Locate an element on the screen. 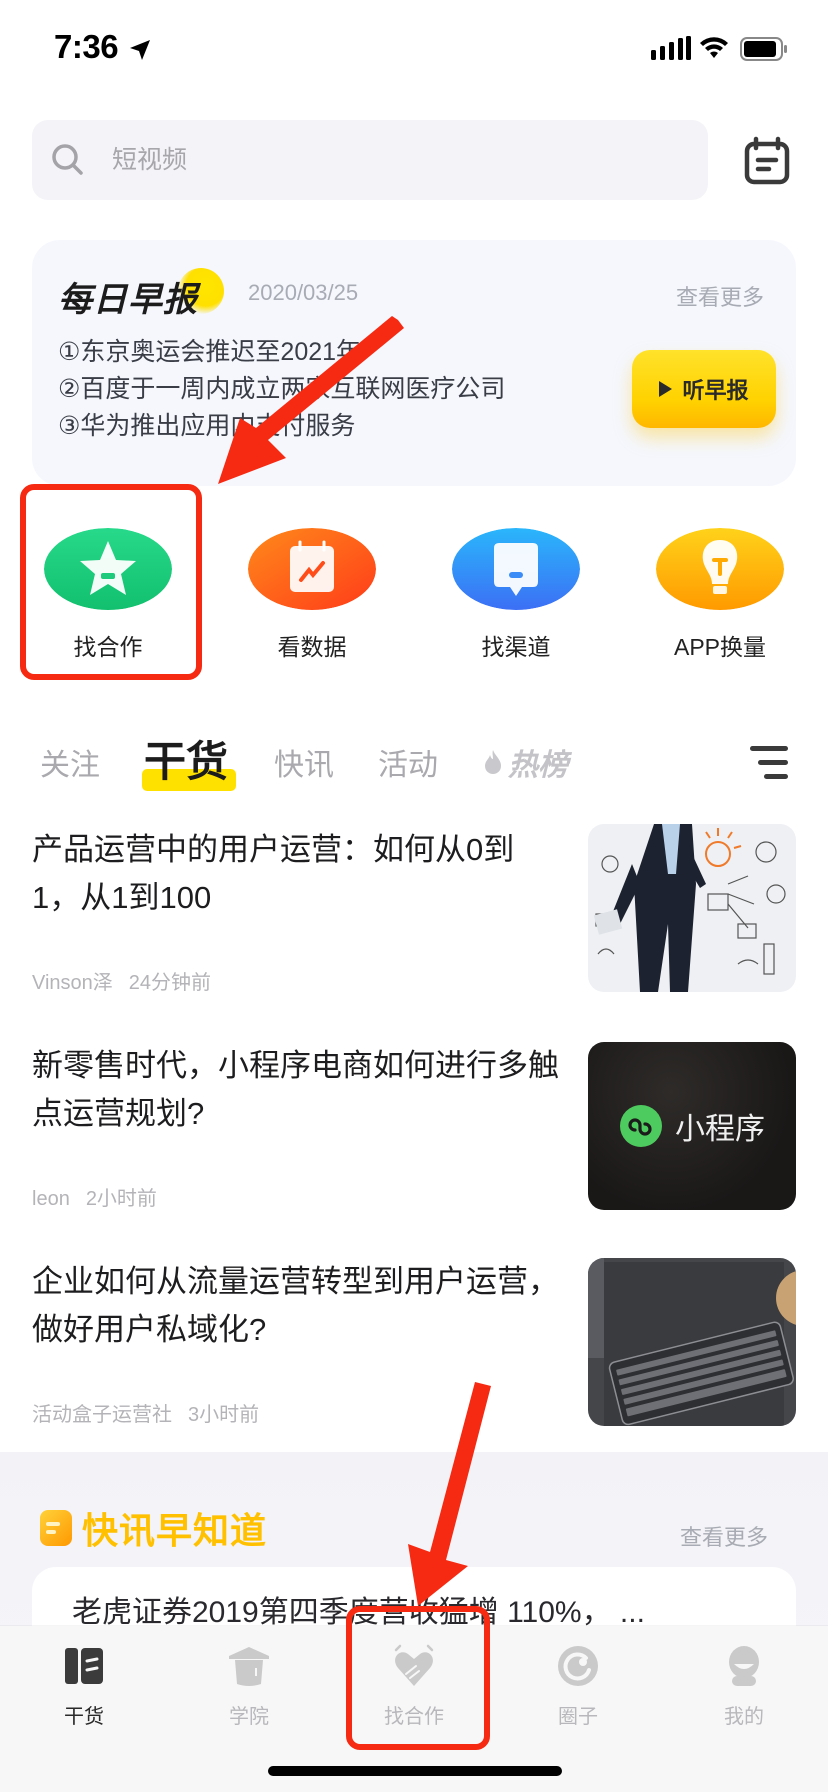  cellular-signal-icon is located at coordinates (671, 48).